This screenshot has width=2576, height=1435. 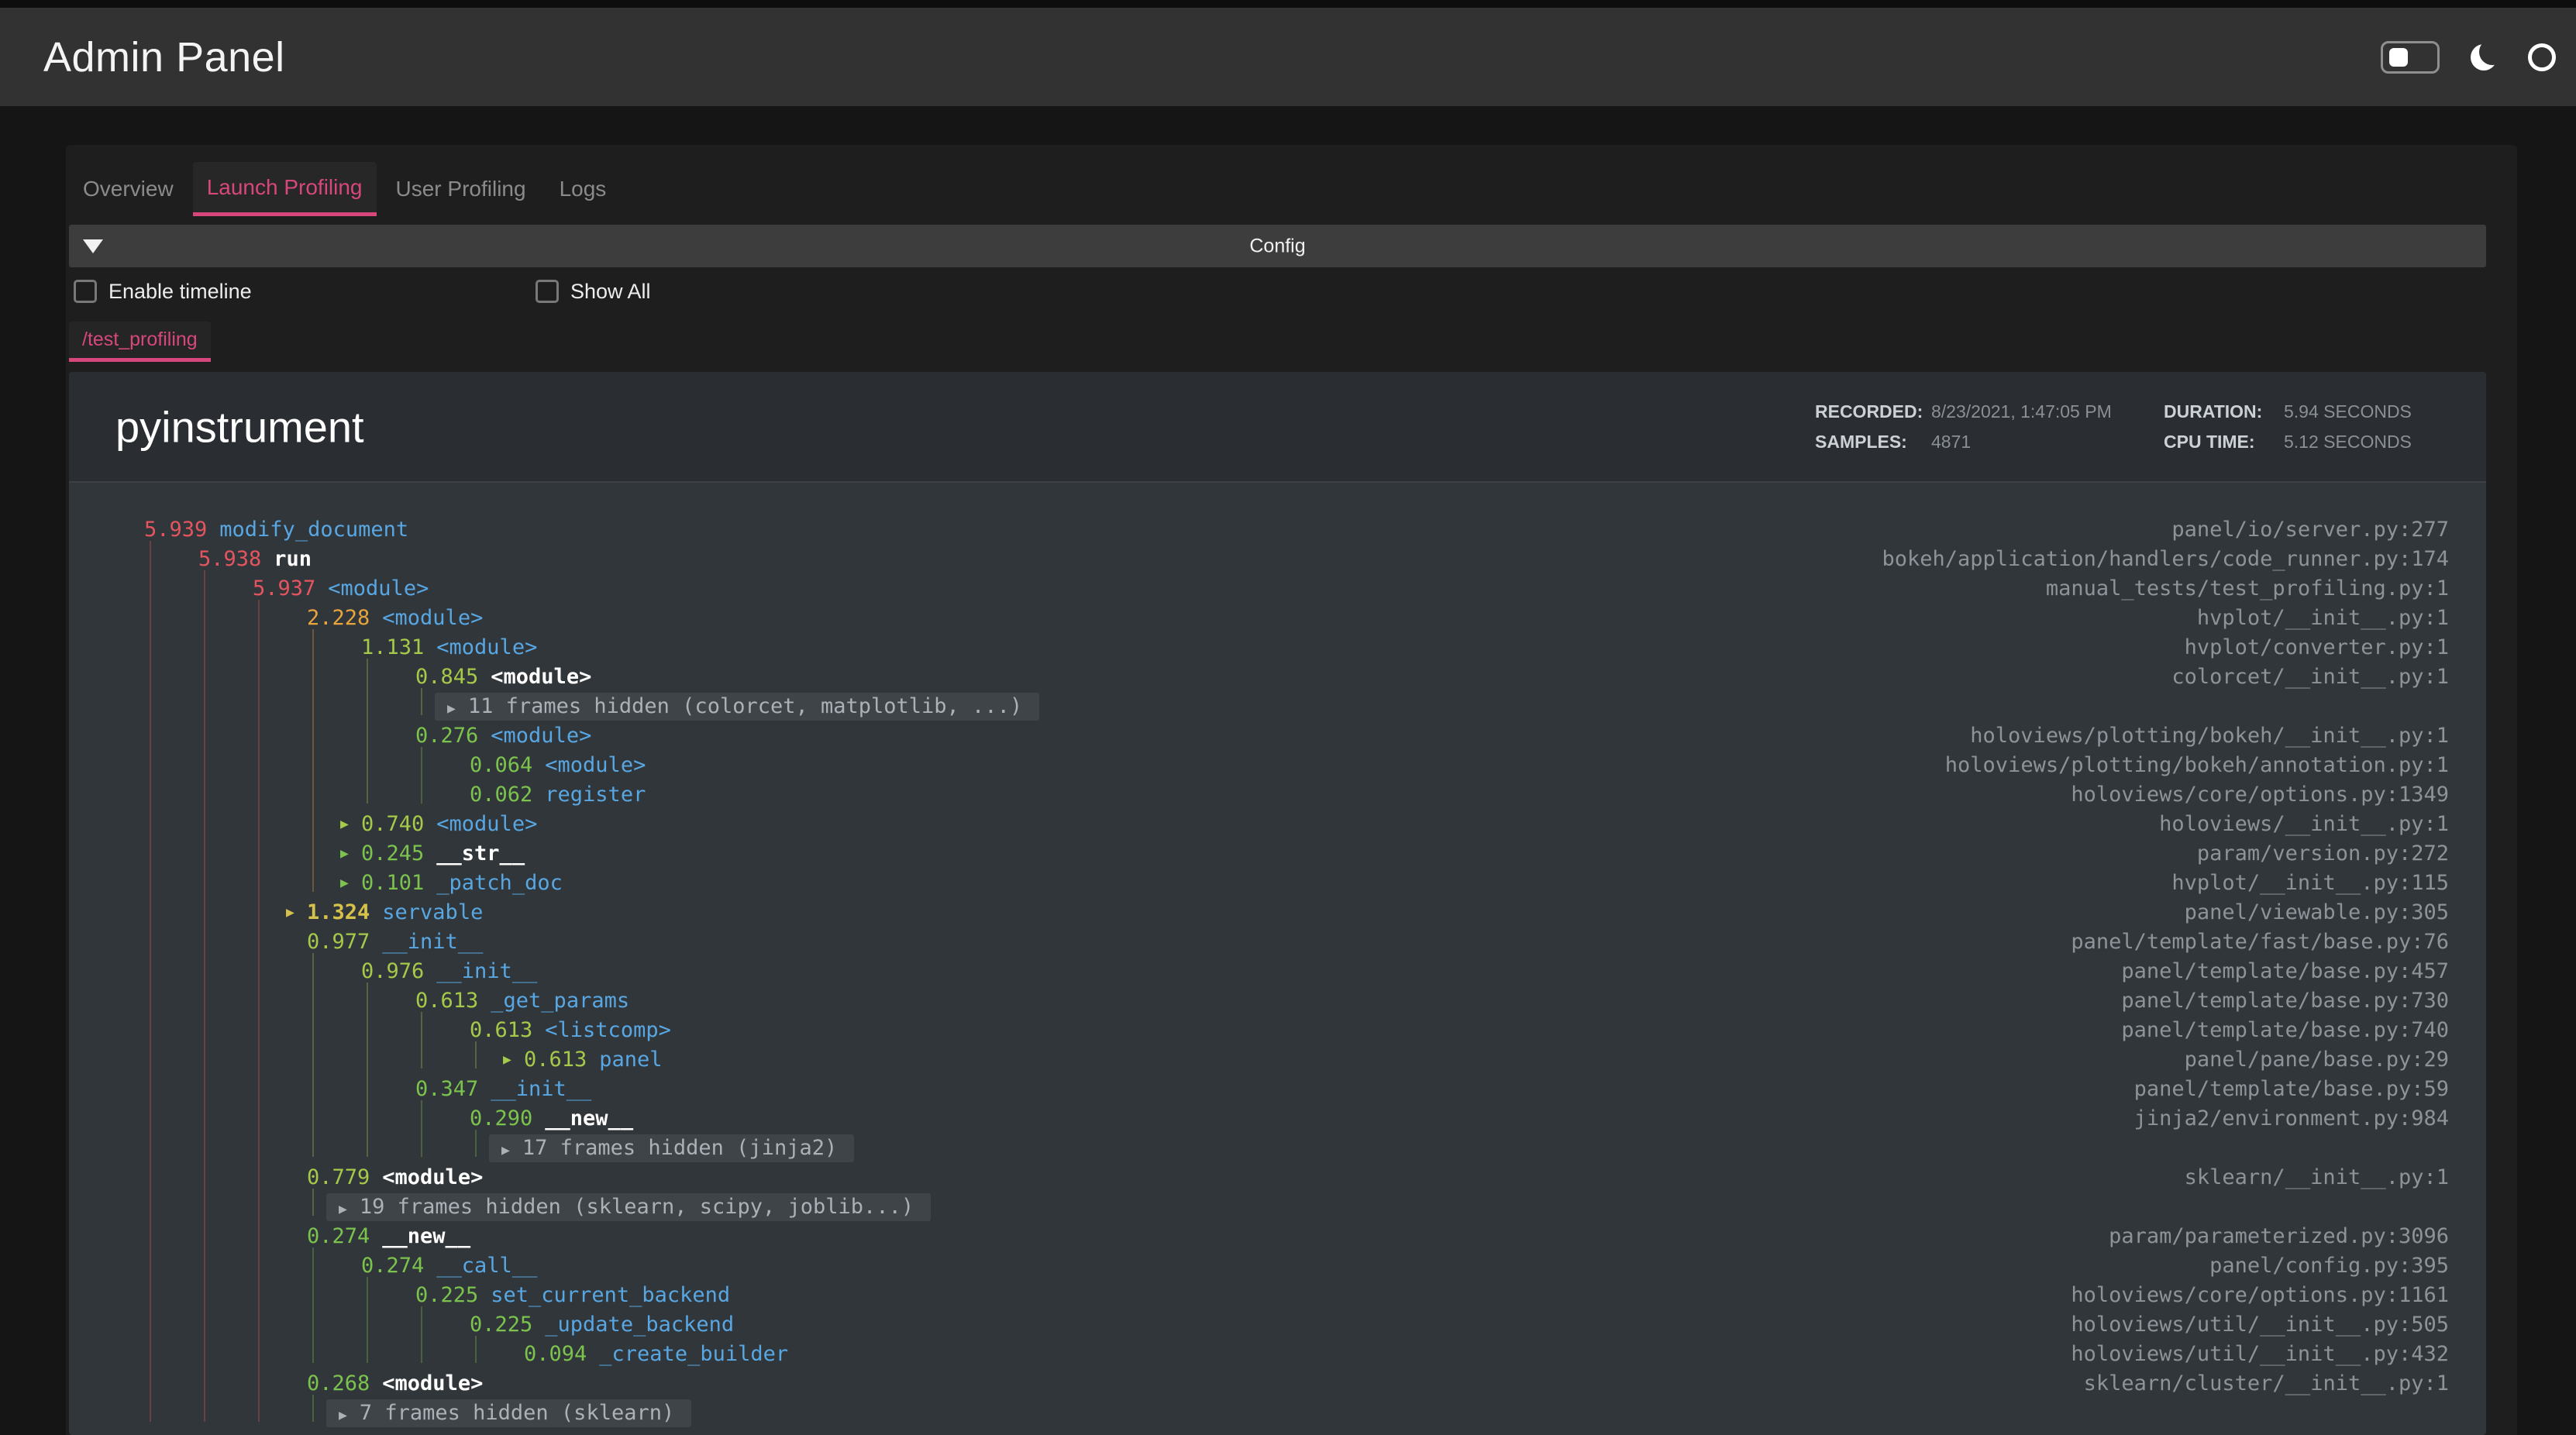 I want to click on endpoint-tab-label: /test_profiling, so click(x=140, y=339).